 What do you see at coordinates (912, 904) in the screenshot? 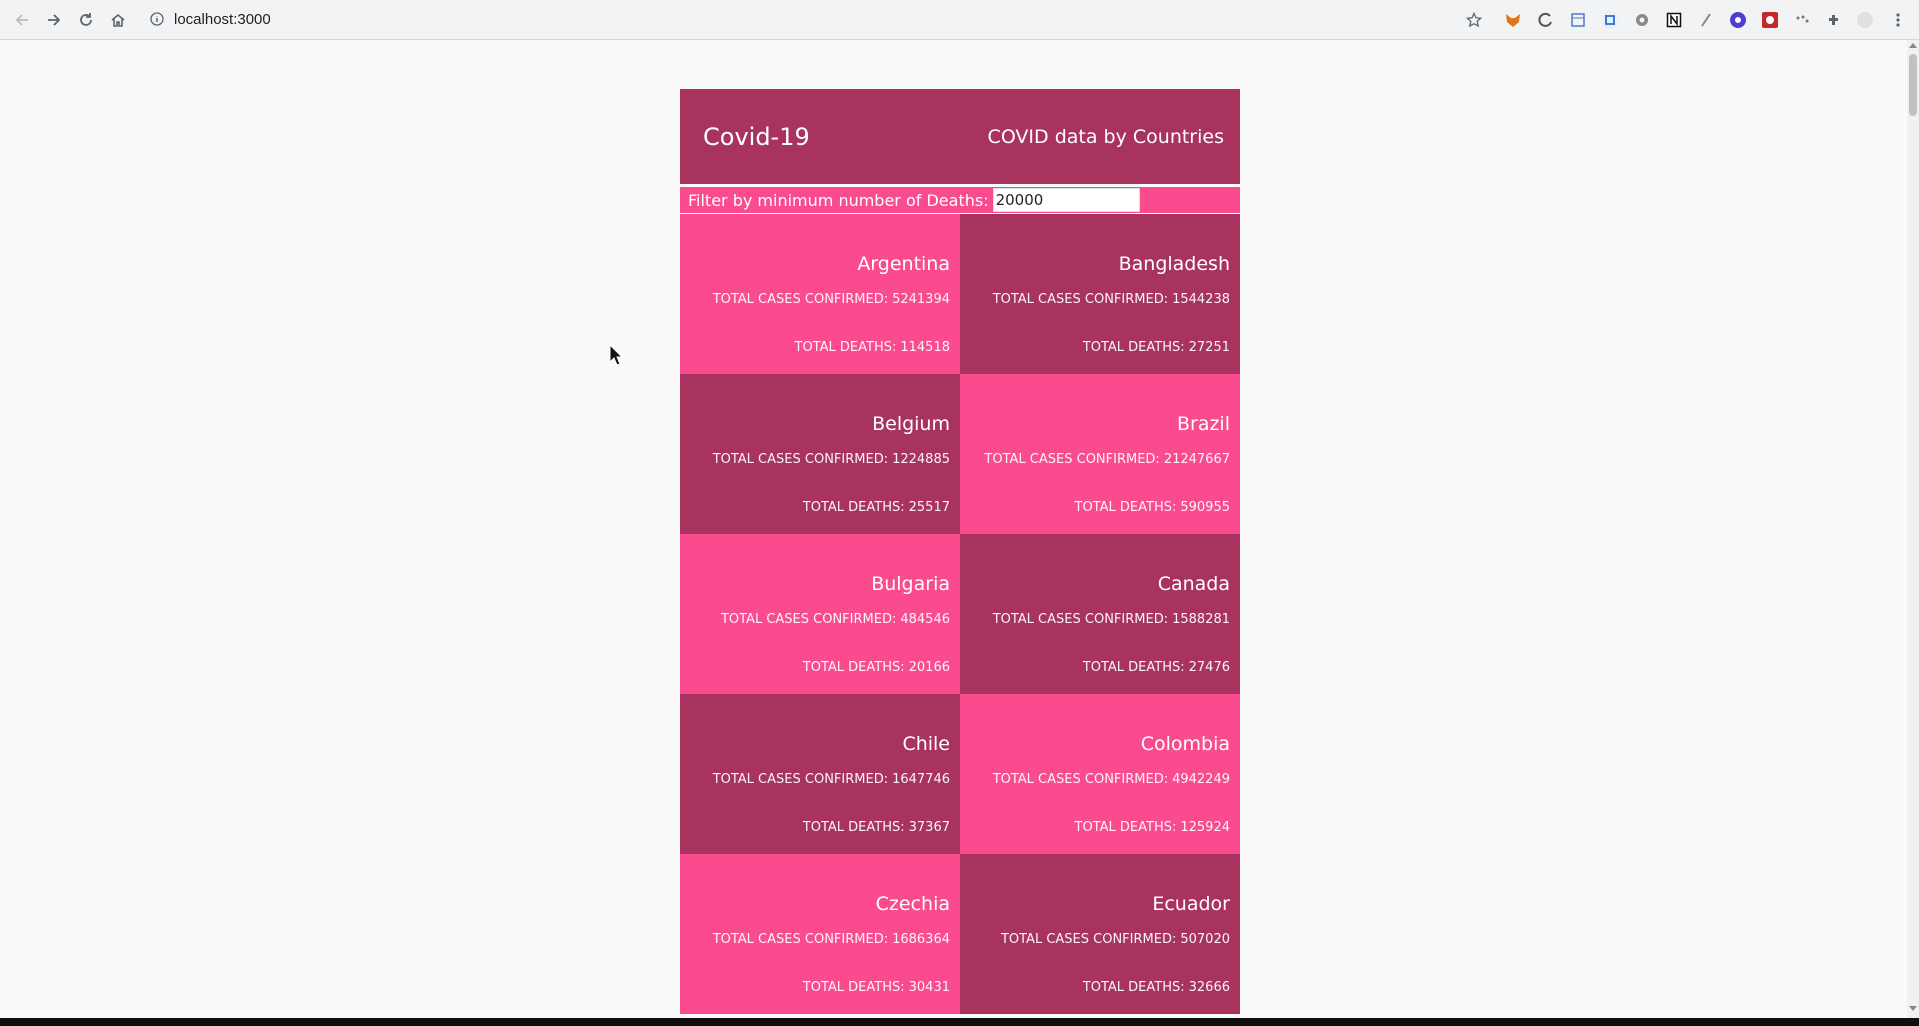
I see `country-name: Czechia` at bounding box center [912, 904].